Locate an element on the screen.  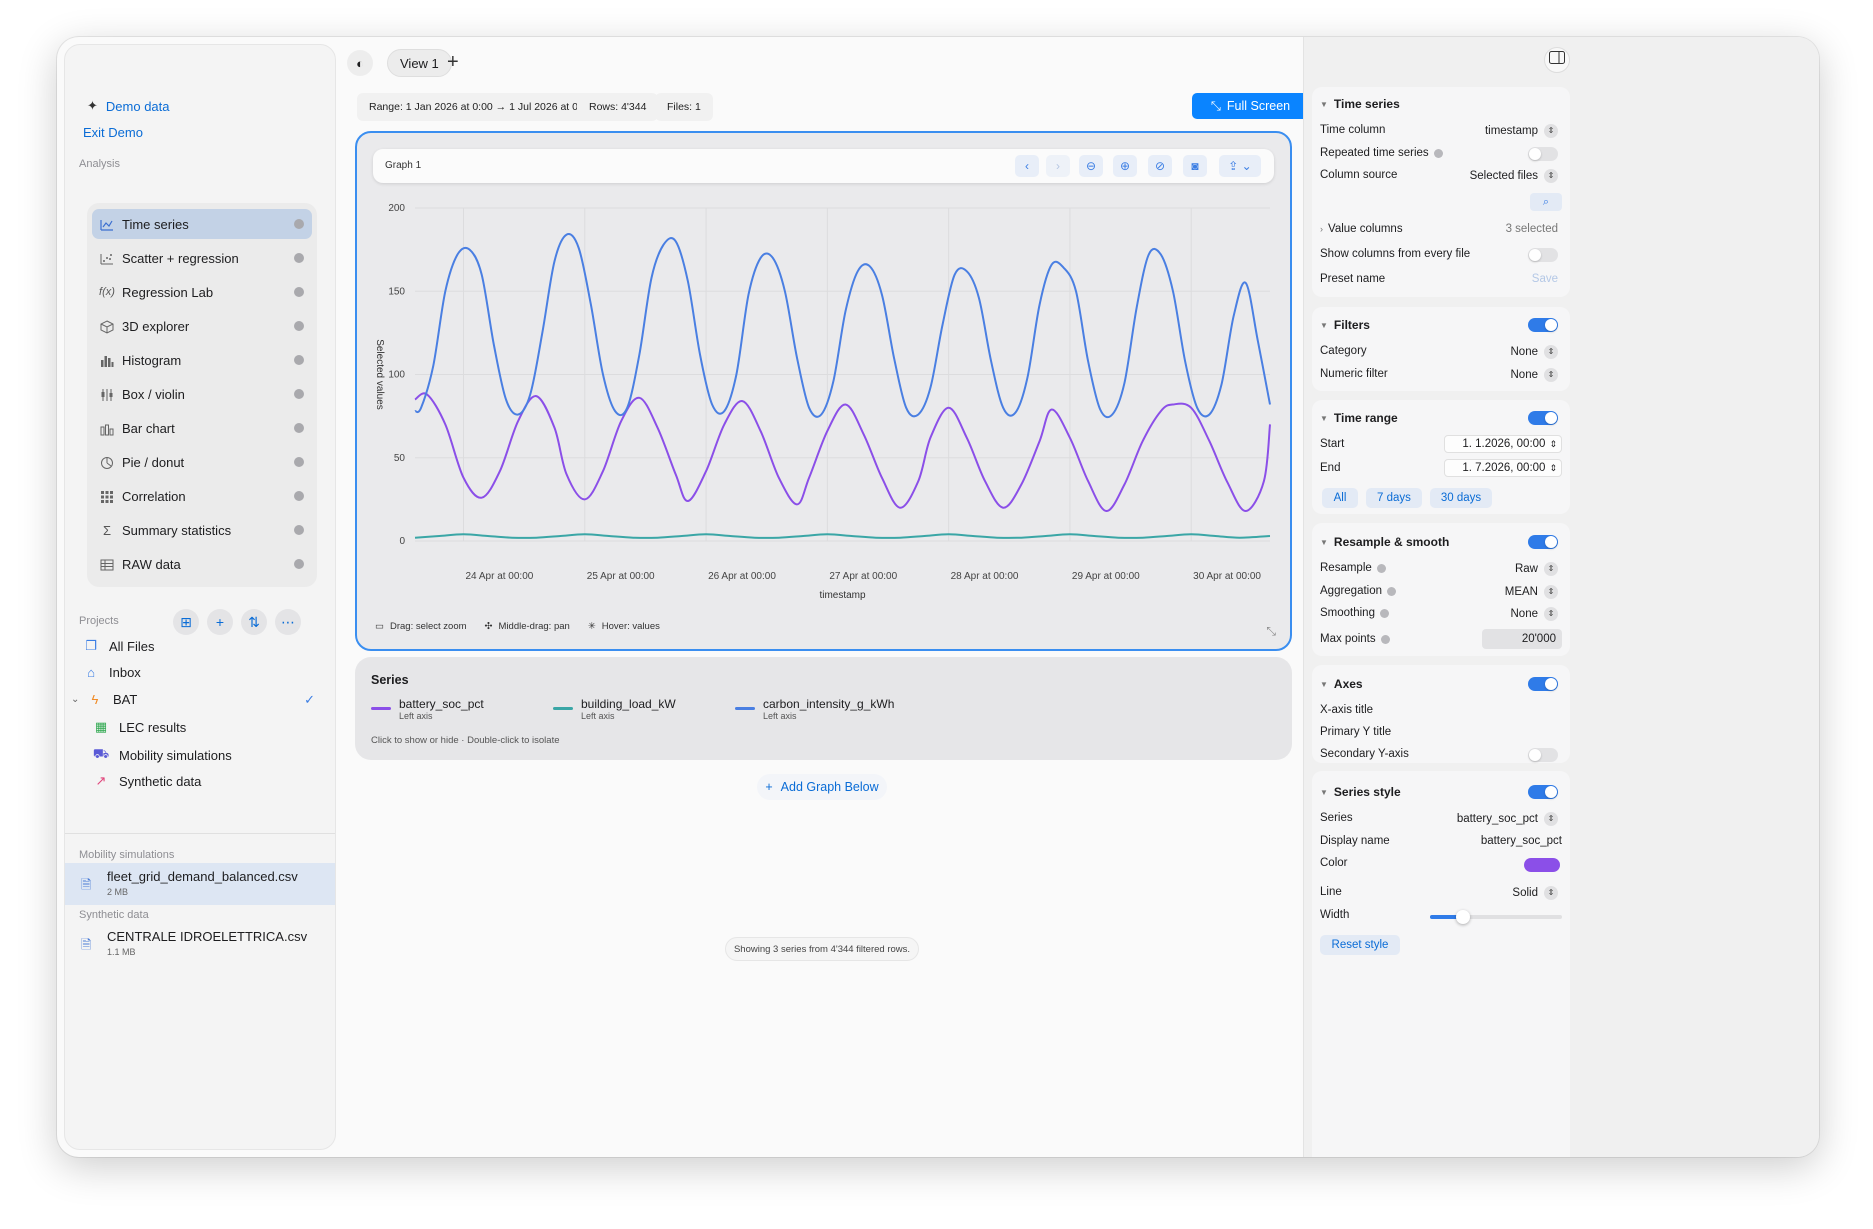
slider-knob is located at coordinates (1463, 917).